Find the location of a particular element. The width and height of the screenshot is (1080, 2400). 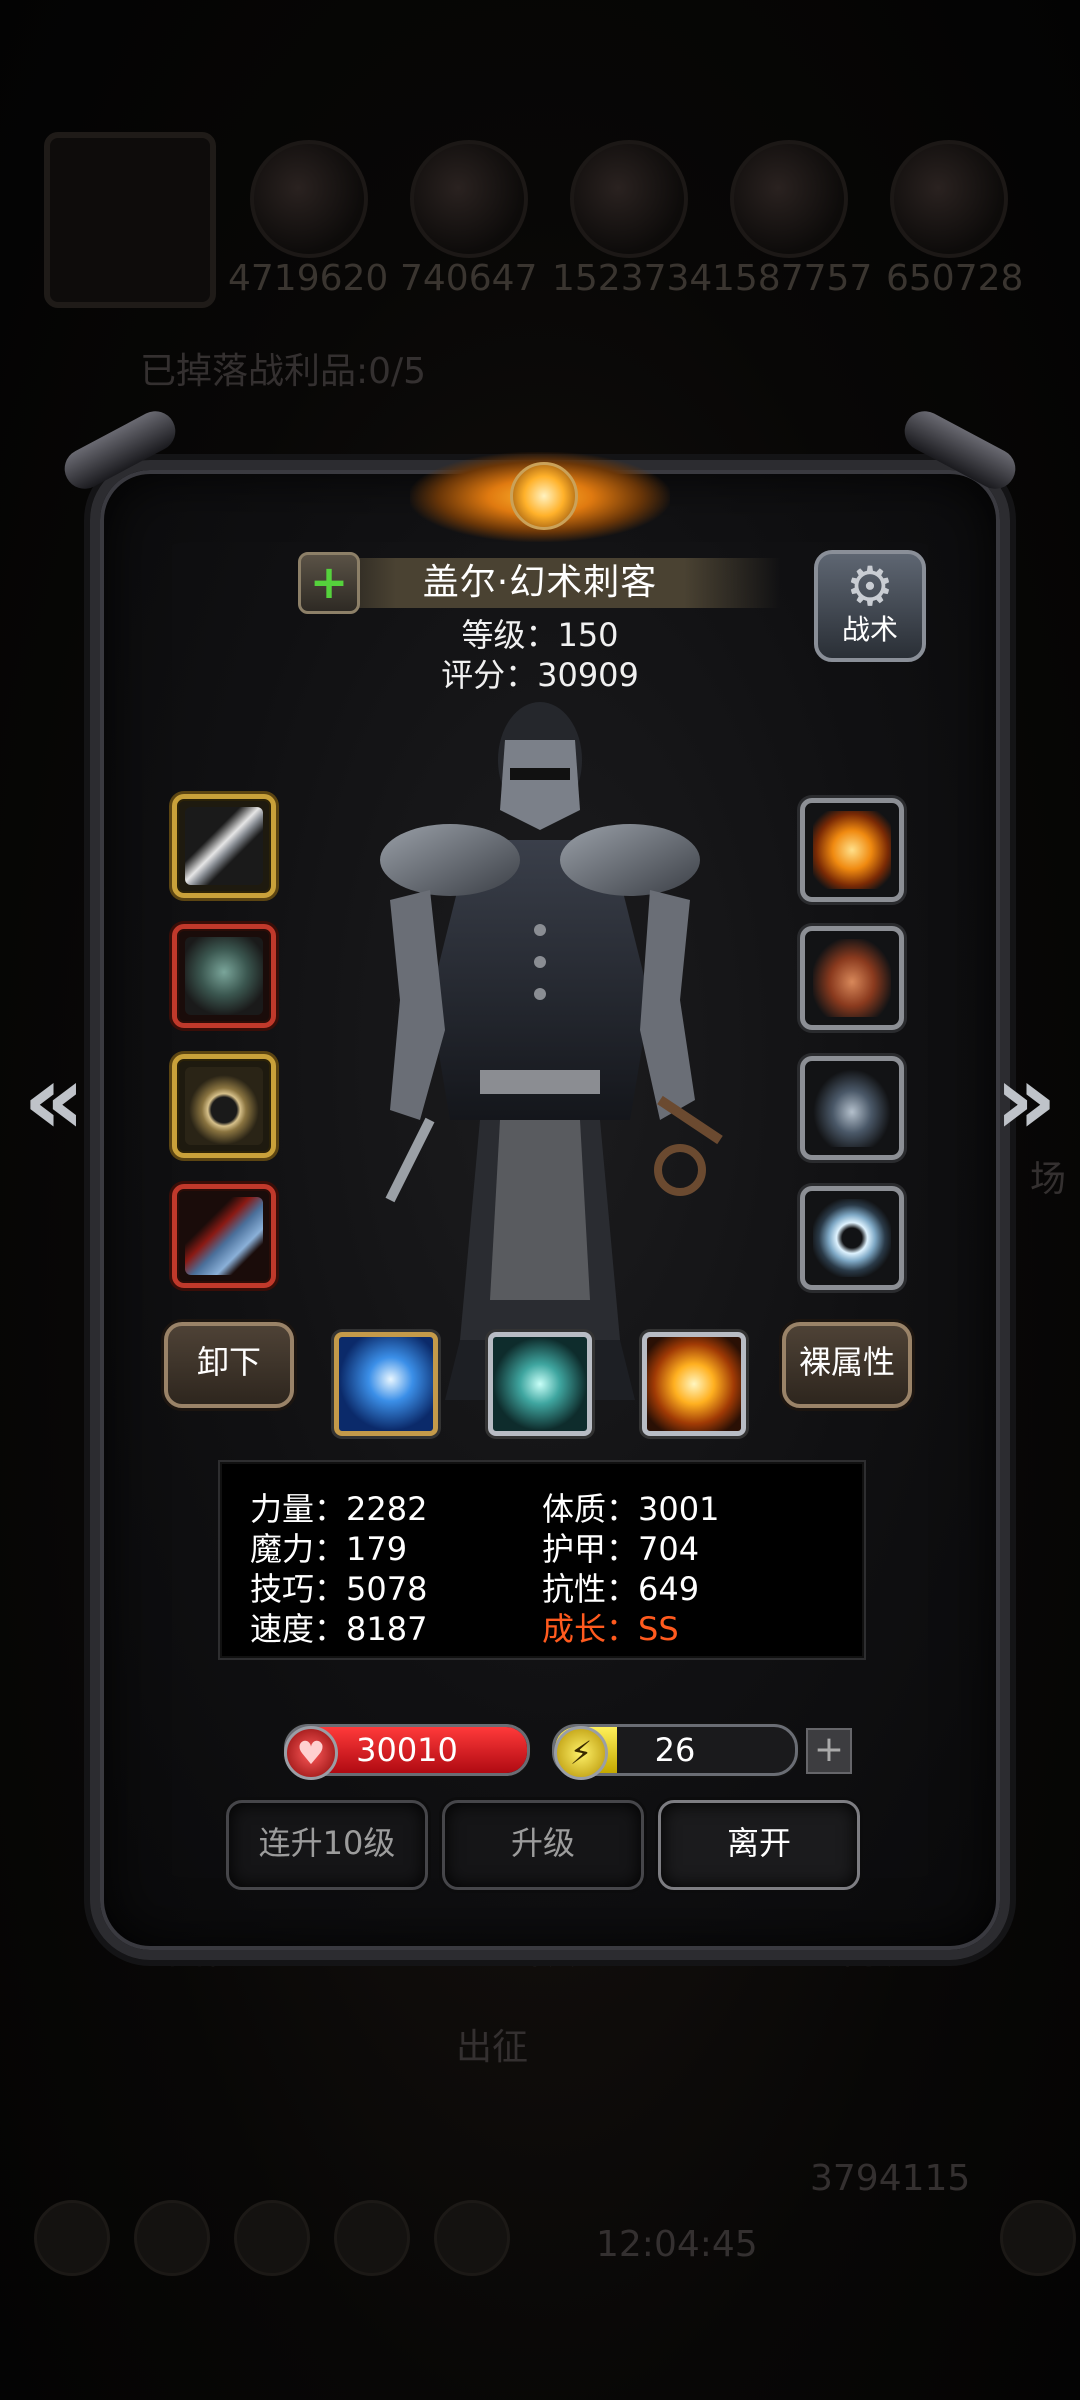

clock: 12:04:45 is located at coordinates (677, 2244).